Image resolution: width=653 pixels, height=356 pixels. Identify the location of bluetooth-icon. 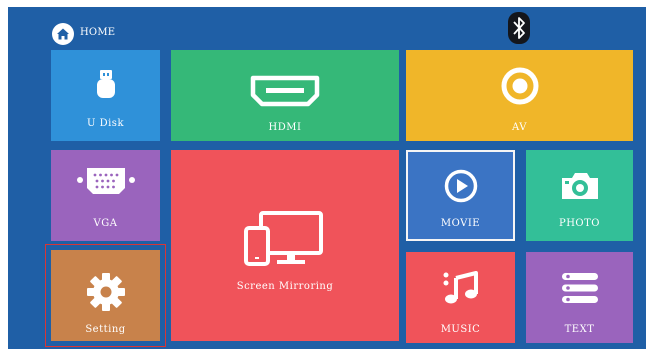
(519, 28).